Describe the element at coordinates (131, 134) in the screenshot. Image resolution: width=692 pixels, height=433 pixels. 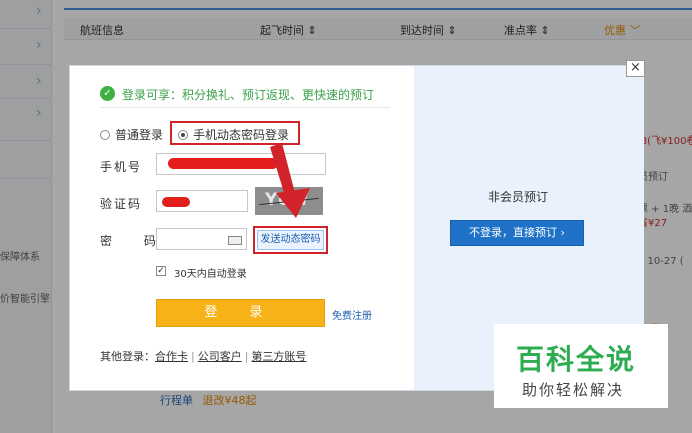
I see `mode-normal-option: 普通登录` at that location.